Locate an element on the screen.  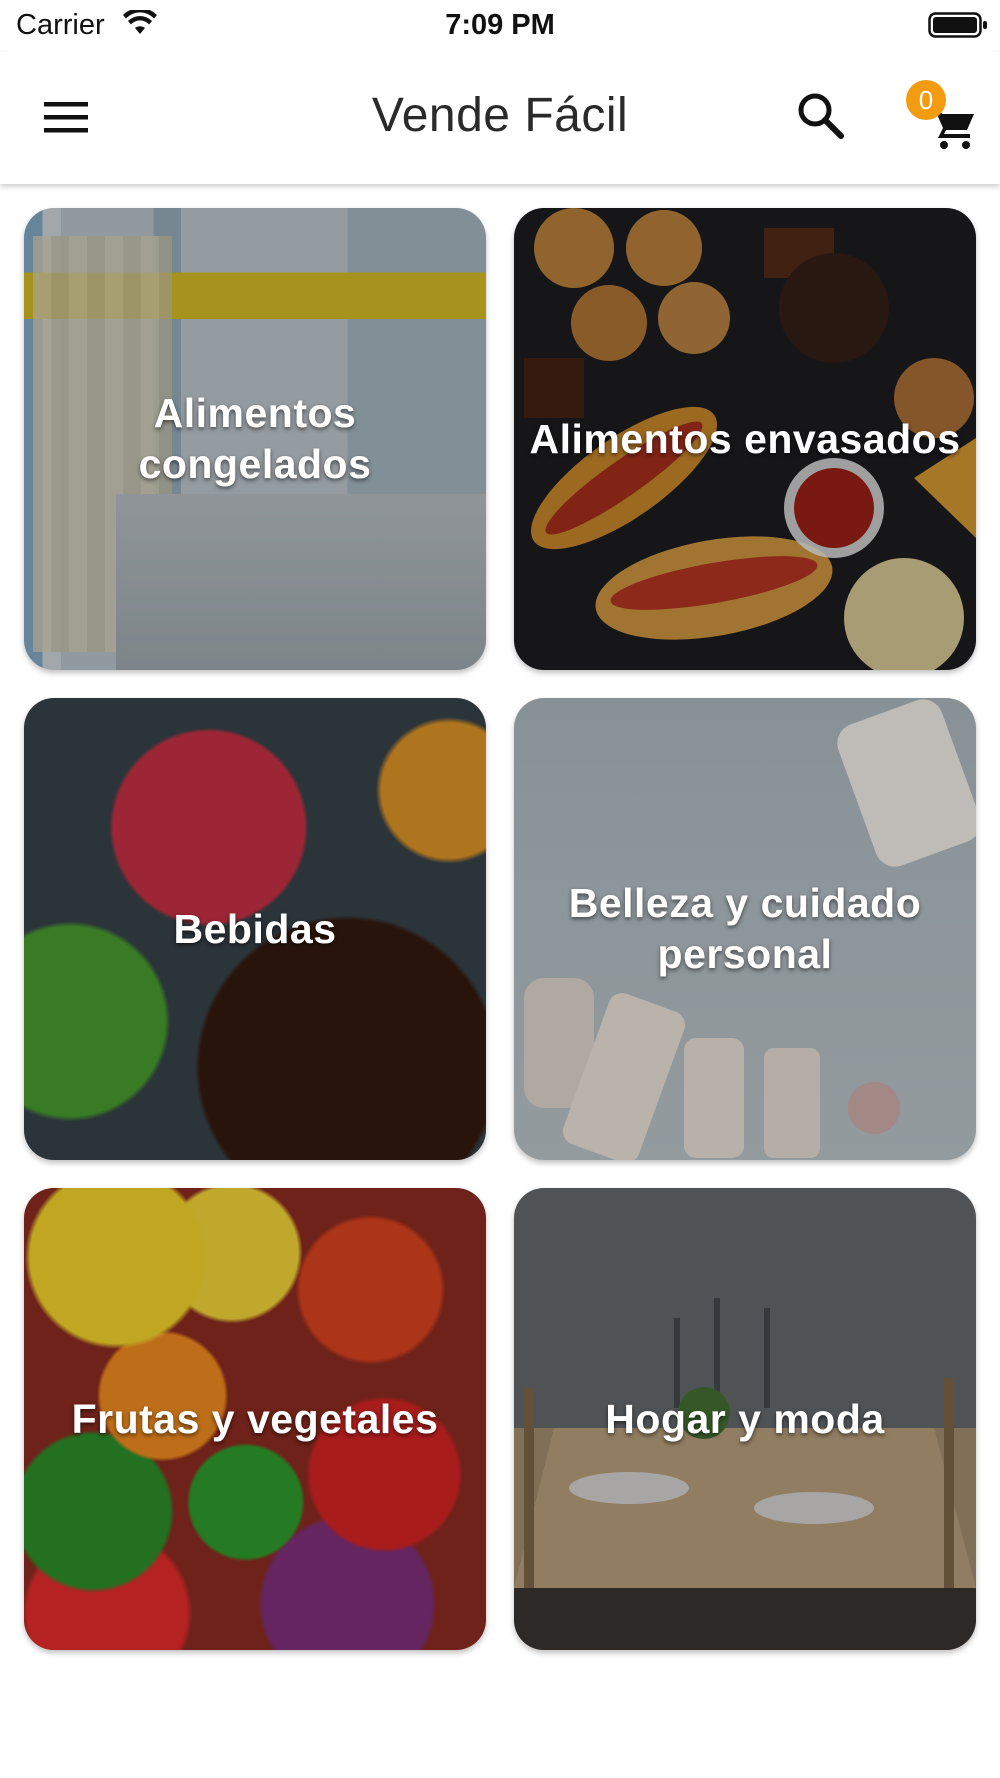
app-bar: Vende Fácil 0 is located at coordinates (500, 118).